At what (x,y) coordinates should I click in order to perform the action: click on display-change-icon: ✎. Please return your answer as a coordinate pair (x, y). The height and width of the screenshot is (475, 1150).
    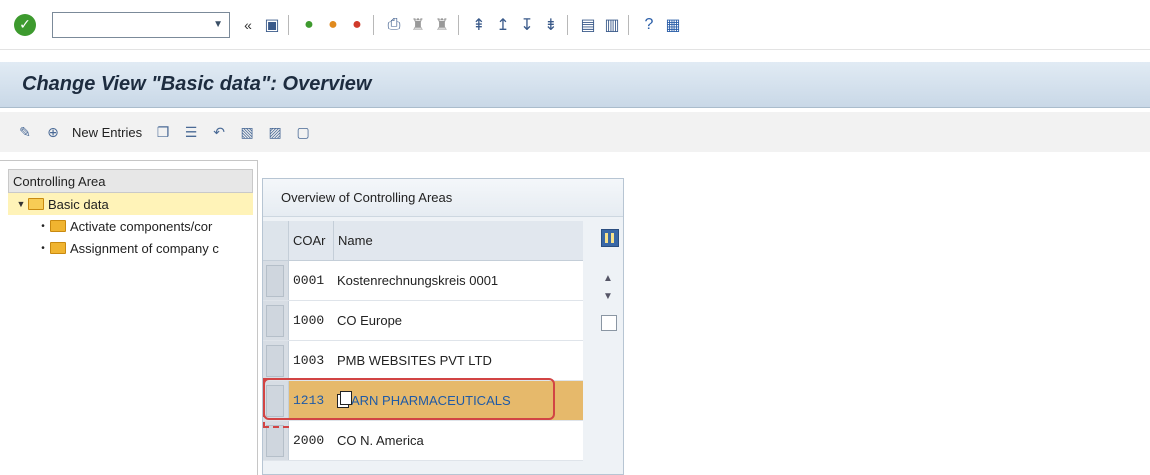
    Looking at the image, I should click on (25, 132).